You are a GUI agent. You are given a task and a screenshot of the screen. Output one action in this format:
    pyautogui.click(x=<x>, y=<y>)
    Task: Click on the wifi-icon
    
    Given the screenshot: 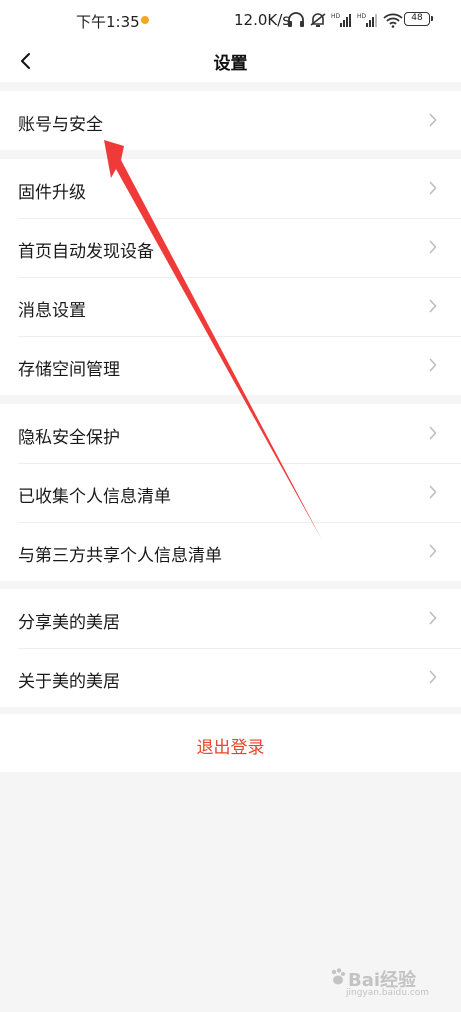 What is the action you would take?
    pyautogui.click(x=393, y=20)
    